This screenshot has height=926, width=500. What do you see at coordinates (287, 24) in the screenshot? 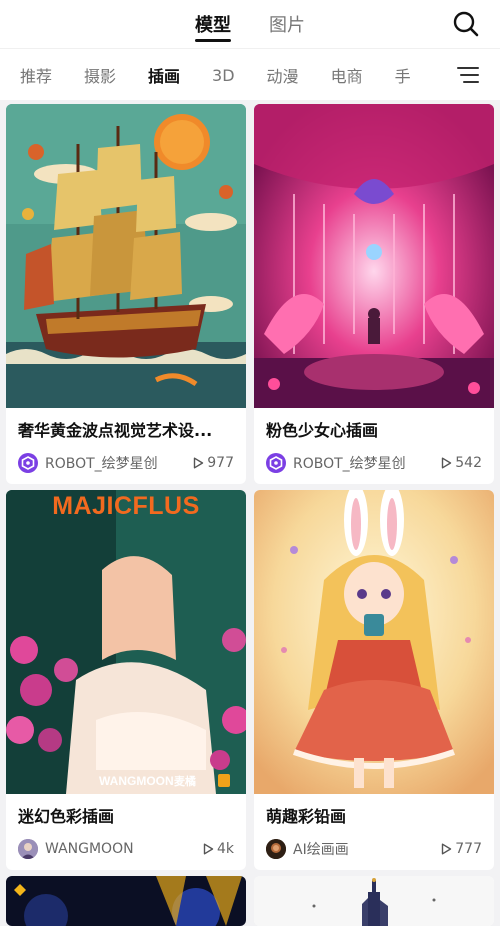
I see `tab-images: 图片` at bounding box center [287, 24].